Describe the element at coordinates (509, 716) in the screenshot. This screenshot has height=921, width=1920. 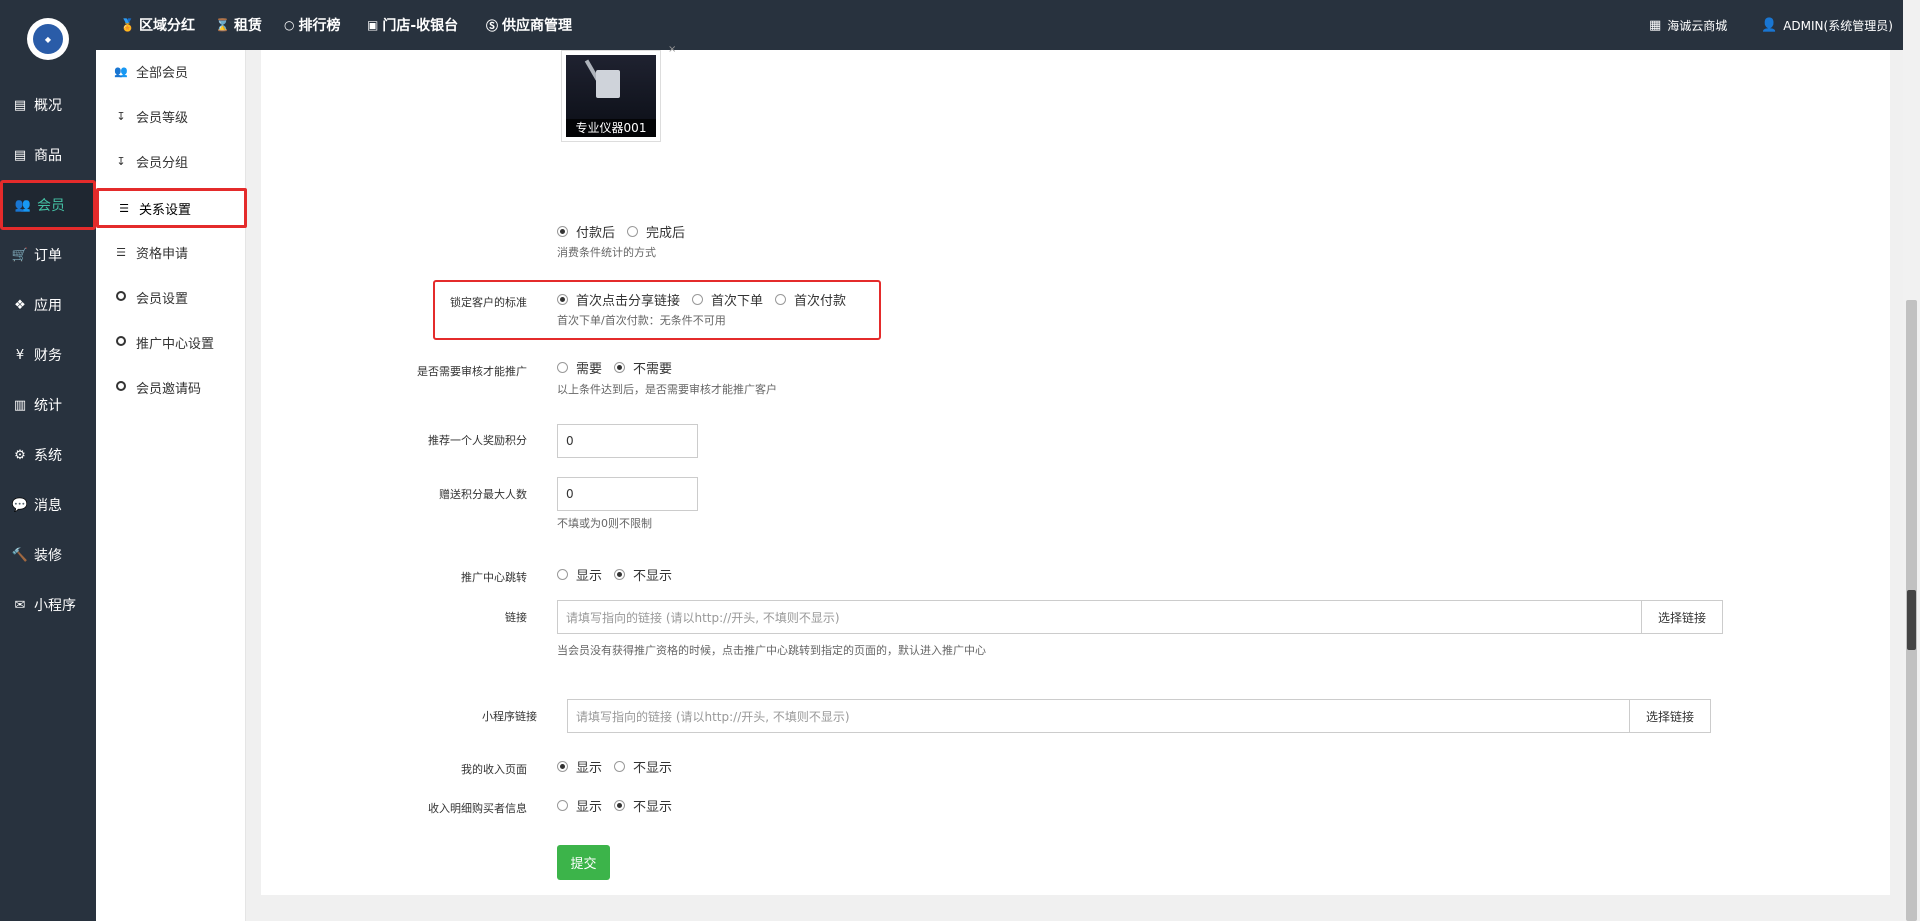
I see `mini-link-label: 小程序链接` at that location.